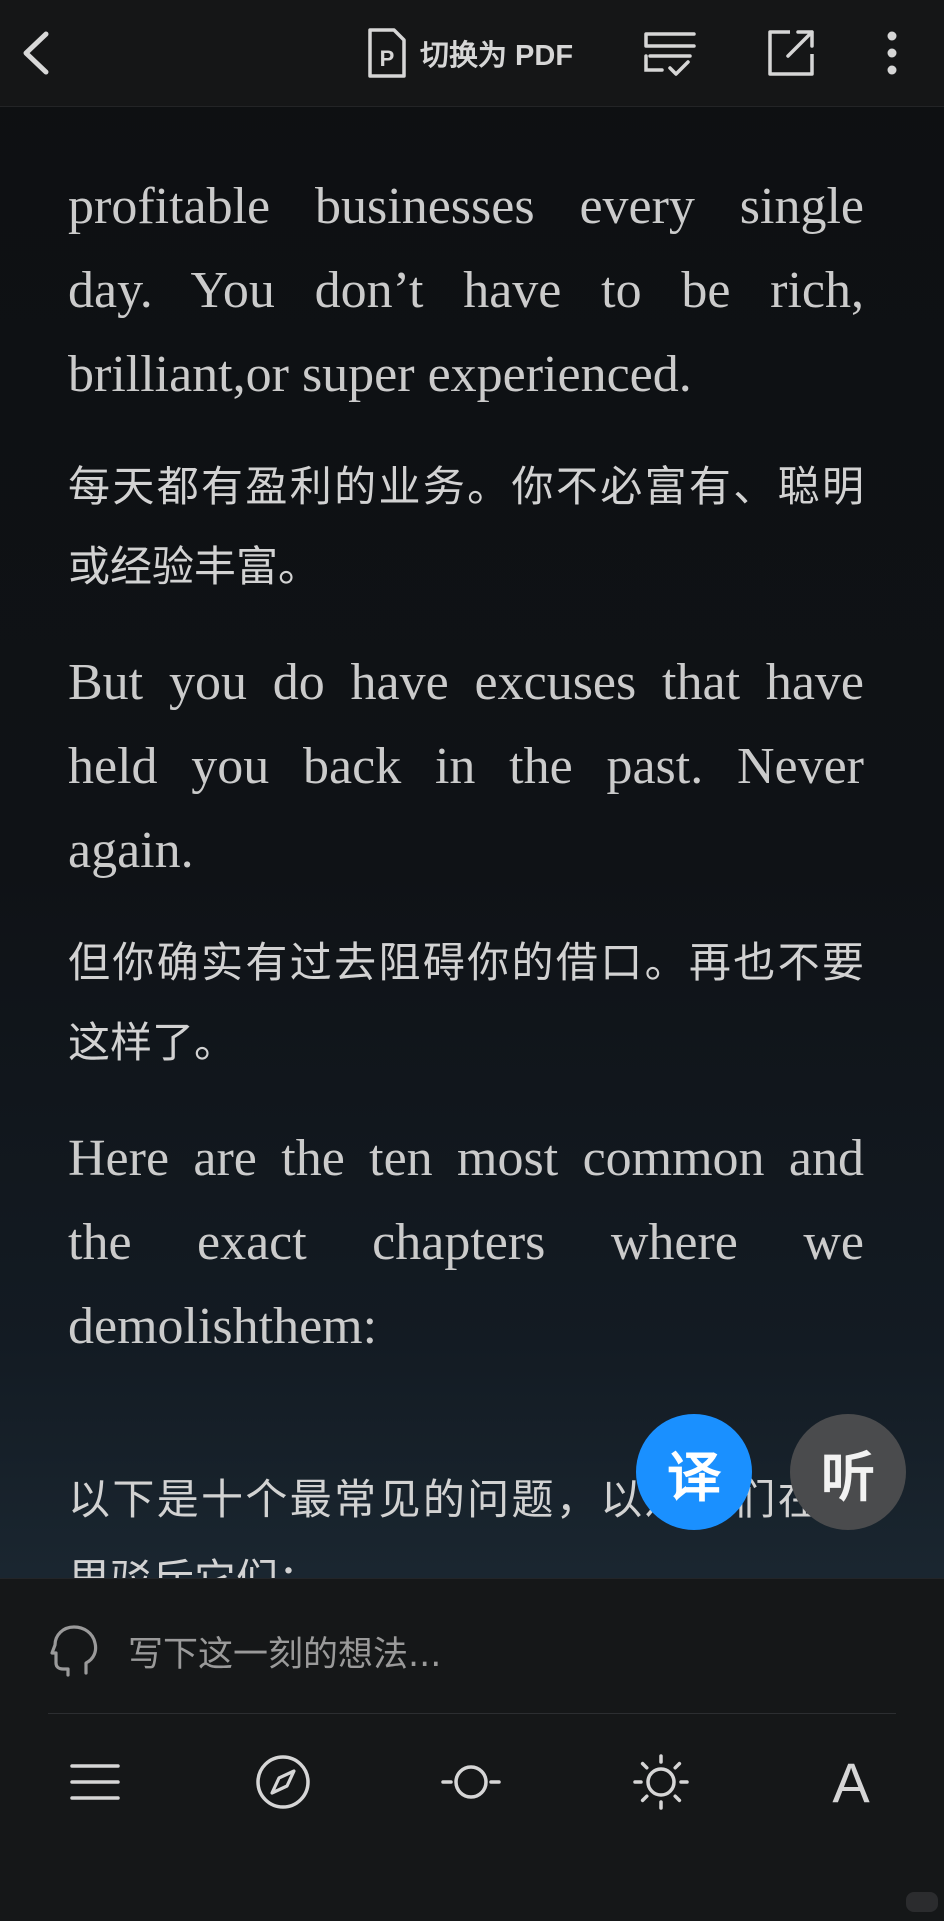 Image resolution: width=944 pixels, height=1921 pixels. What do you see at coordinates (466, 526) in the screenshot?
I see `paragraph-chinese: 每天都有盈利的业务。你不必富有、聪明或经验丰富。` at bounding box center [466, 526].